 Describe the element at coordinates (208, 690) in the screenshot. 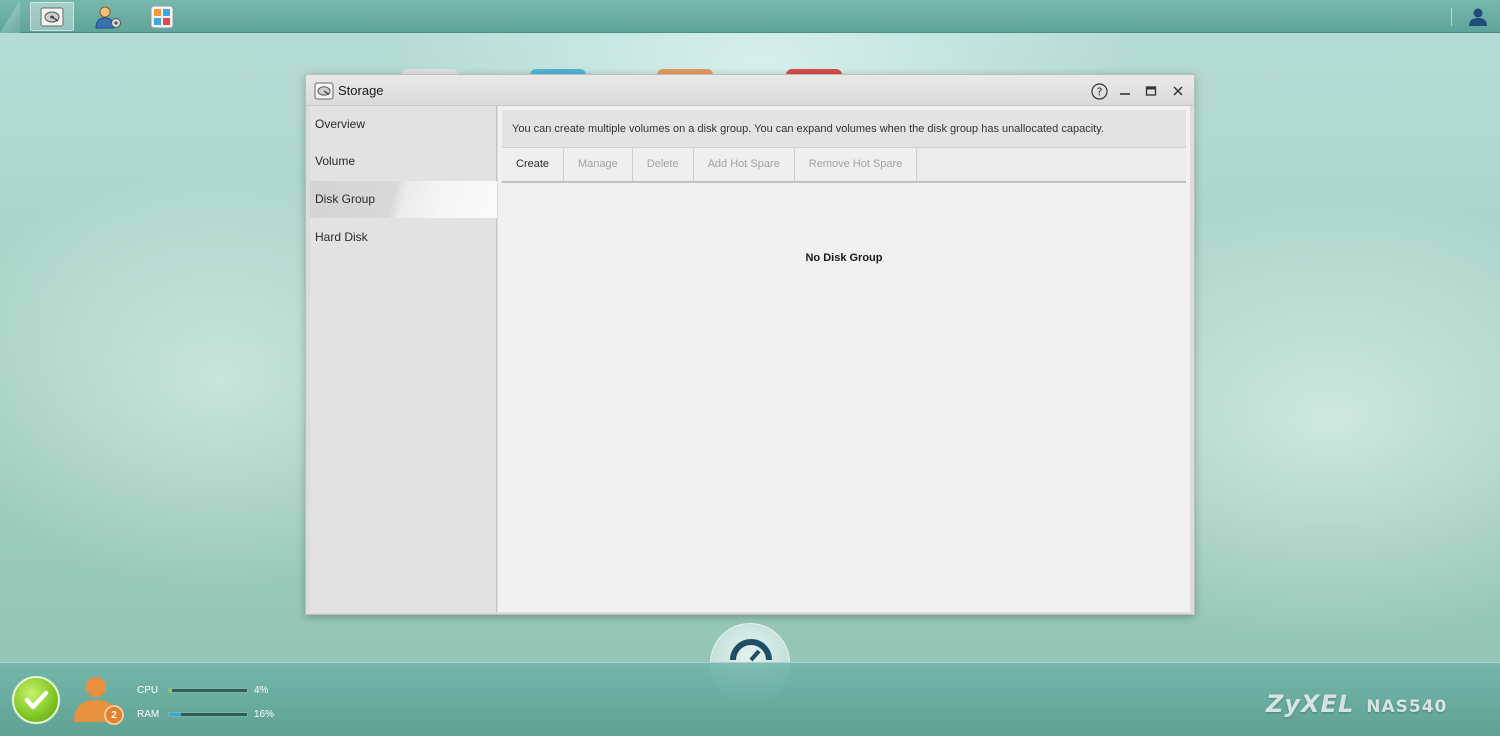

I see `cpu-meter` at that location.